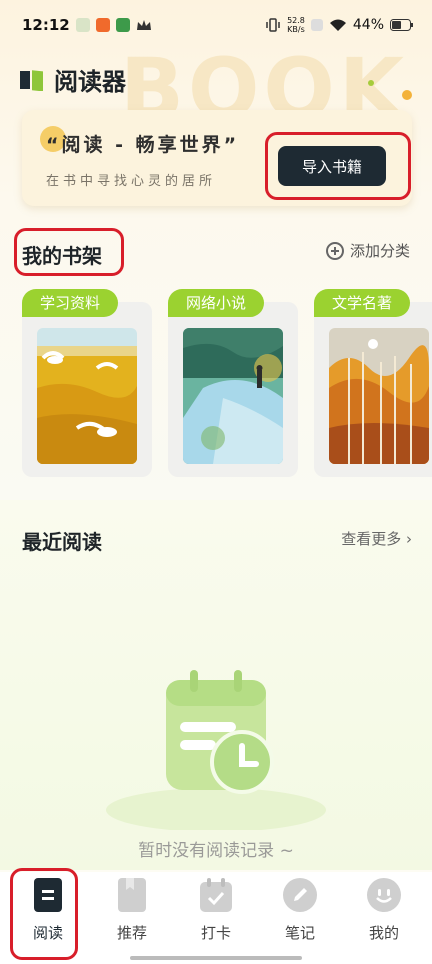 The width and height of the screenshot is (432, 964). I want to click on banner-subtitle: 在书中寻找心灵的居所, so click(131, 181).